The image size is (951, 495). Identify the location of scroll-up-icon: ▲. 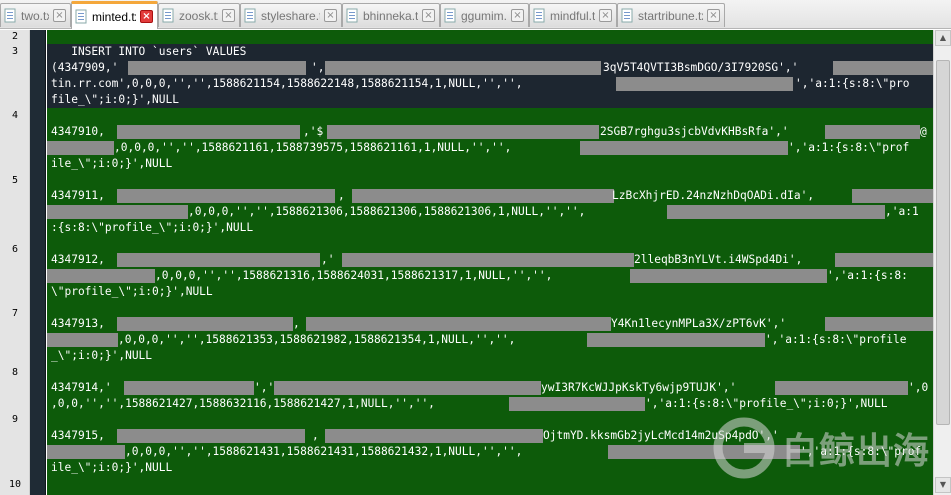
(943, 38).